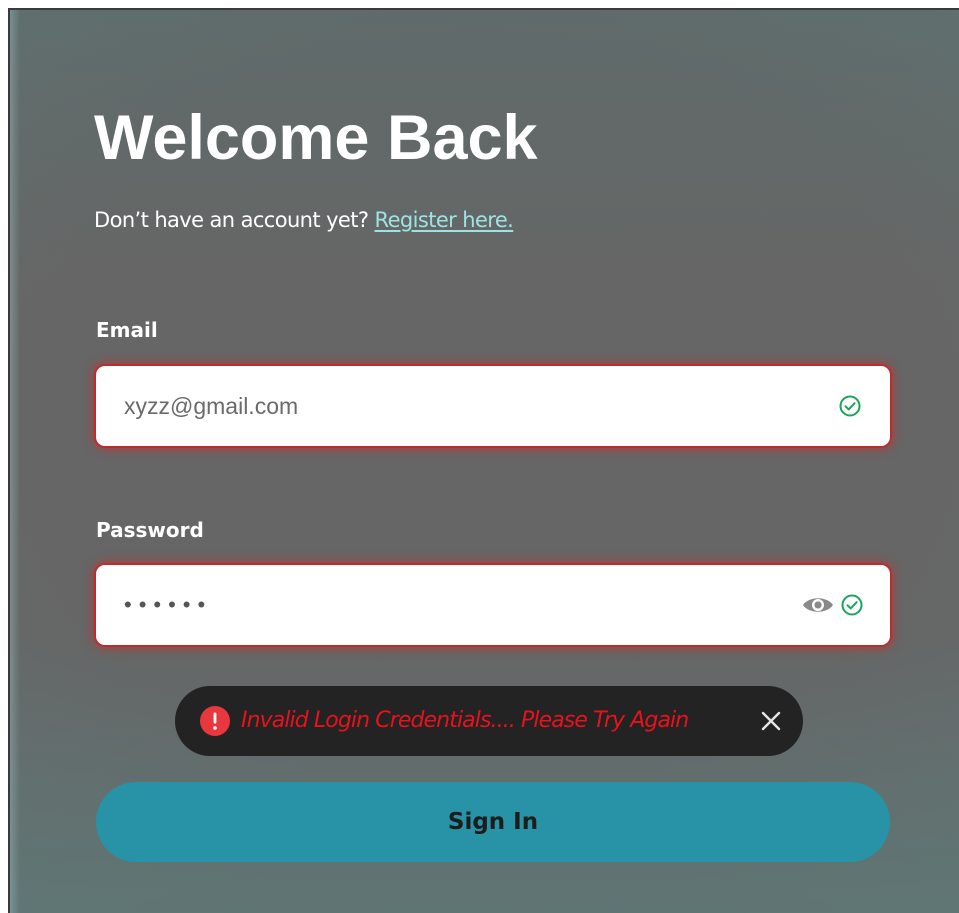 This screenshot has height=913, width=959. What do you see at coordinates (771, 721) in the screenshot?
I see `close-icon` at bounding box center [771, 721].